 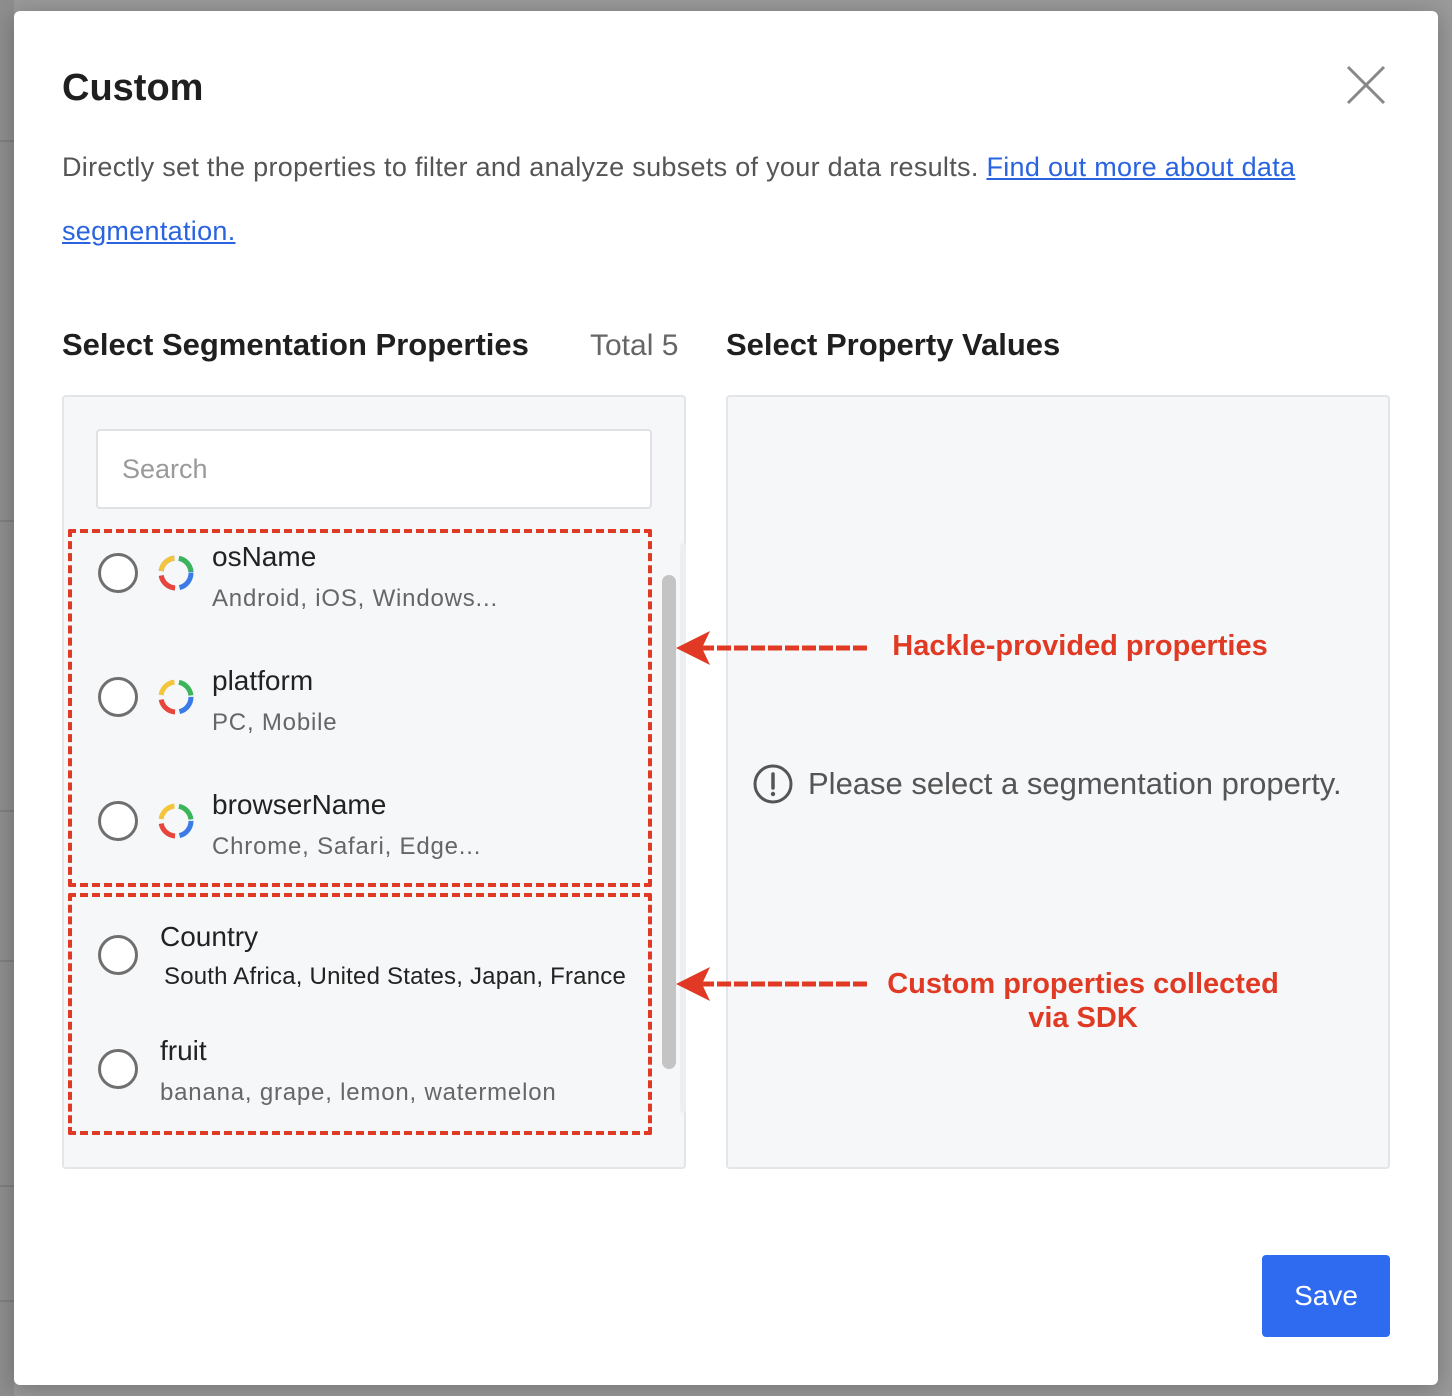 I want to click on save-button: Save, so click(x=1326, y=1296).